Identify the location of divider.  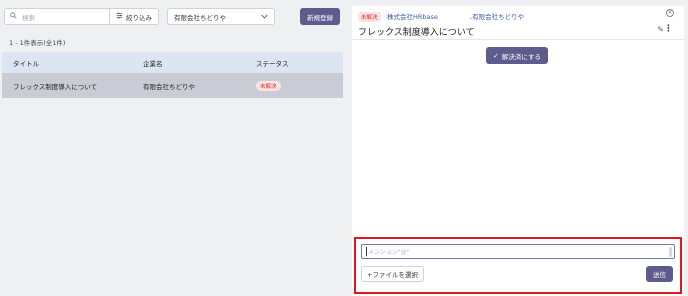
(518, 39).